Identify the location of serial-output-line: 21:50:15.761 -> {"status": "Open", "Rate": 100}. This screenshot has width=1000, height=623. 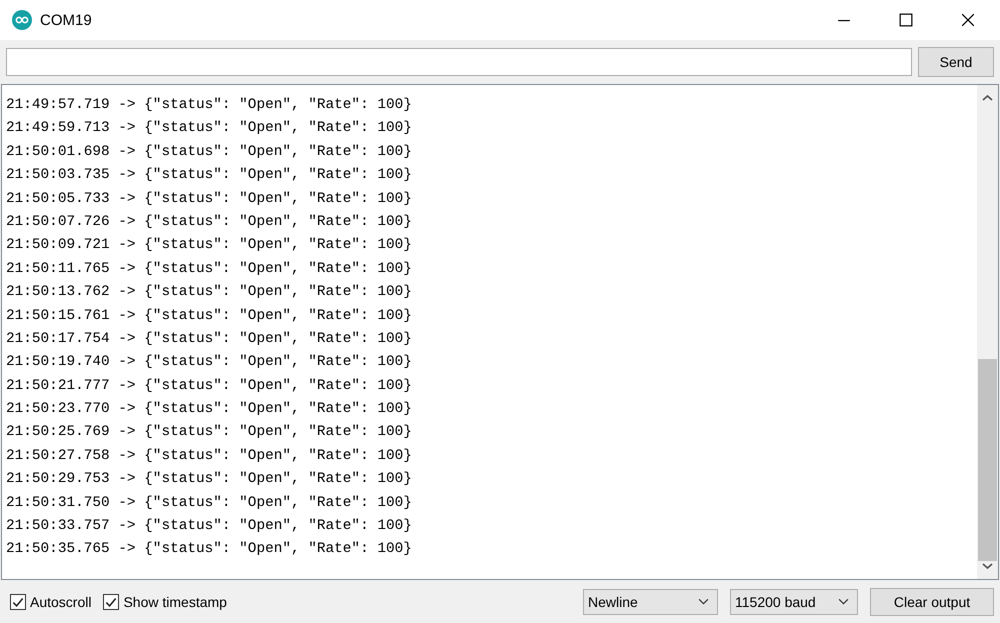
(209, 316).